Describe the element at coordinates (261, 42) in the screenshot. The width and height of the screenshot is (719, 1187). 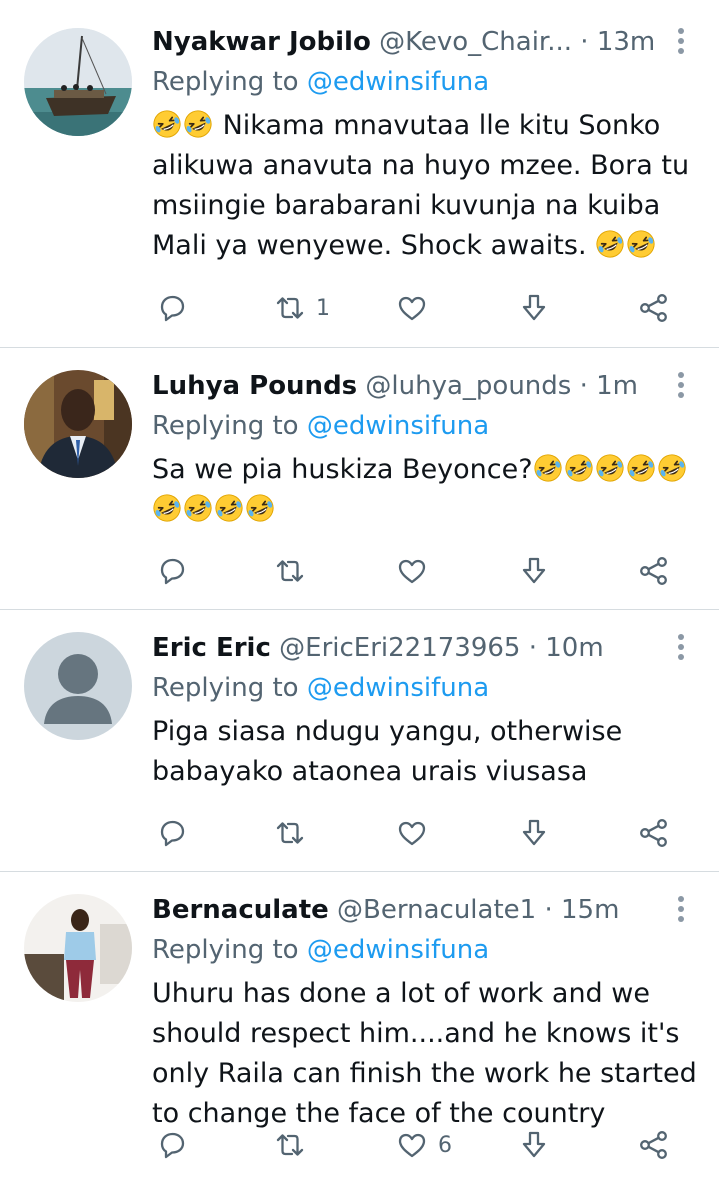
I see `user-name: Nyakwar Jobilo` at that location.